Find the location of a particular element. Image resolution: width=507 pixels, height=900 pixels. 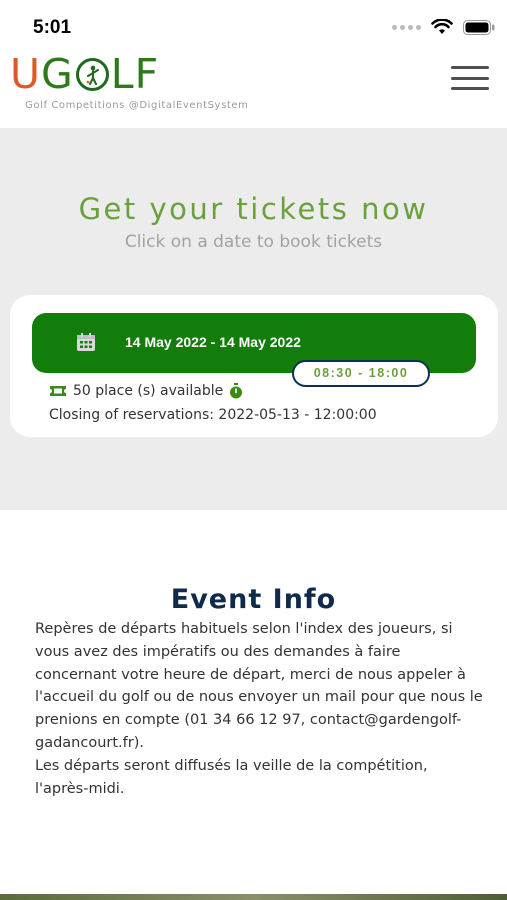

status-icons is located at coordinates (443, 27).